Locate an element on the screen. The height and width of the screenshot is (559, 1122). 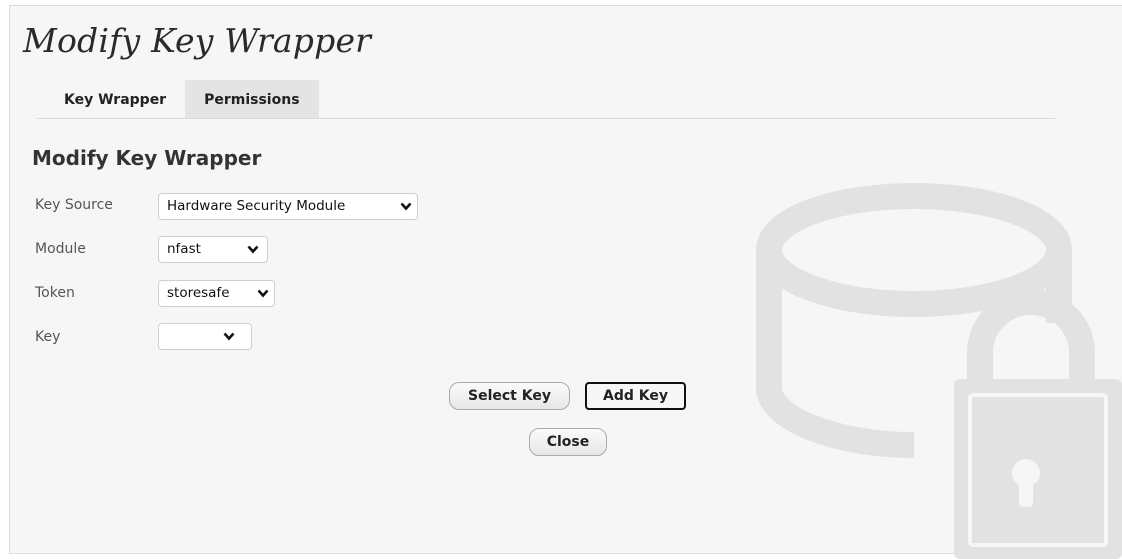
token-label: Token is located at coordinates (55, 293).